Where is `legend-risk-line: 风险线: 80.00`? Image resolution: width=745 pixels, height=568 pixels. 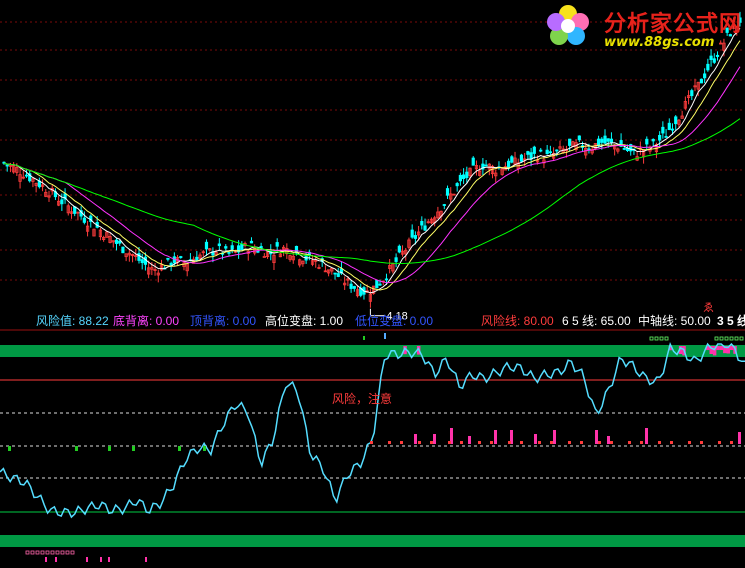
legend-risk-line: 风险线: 80.00 is located at coordinates (517, 321).